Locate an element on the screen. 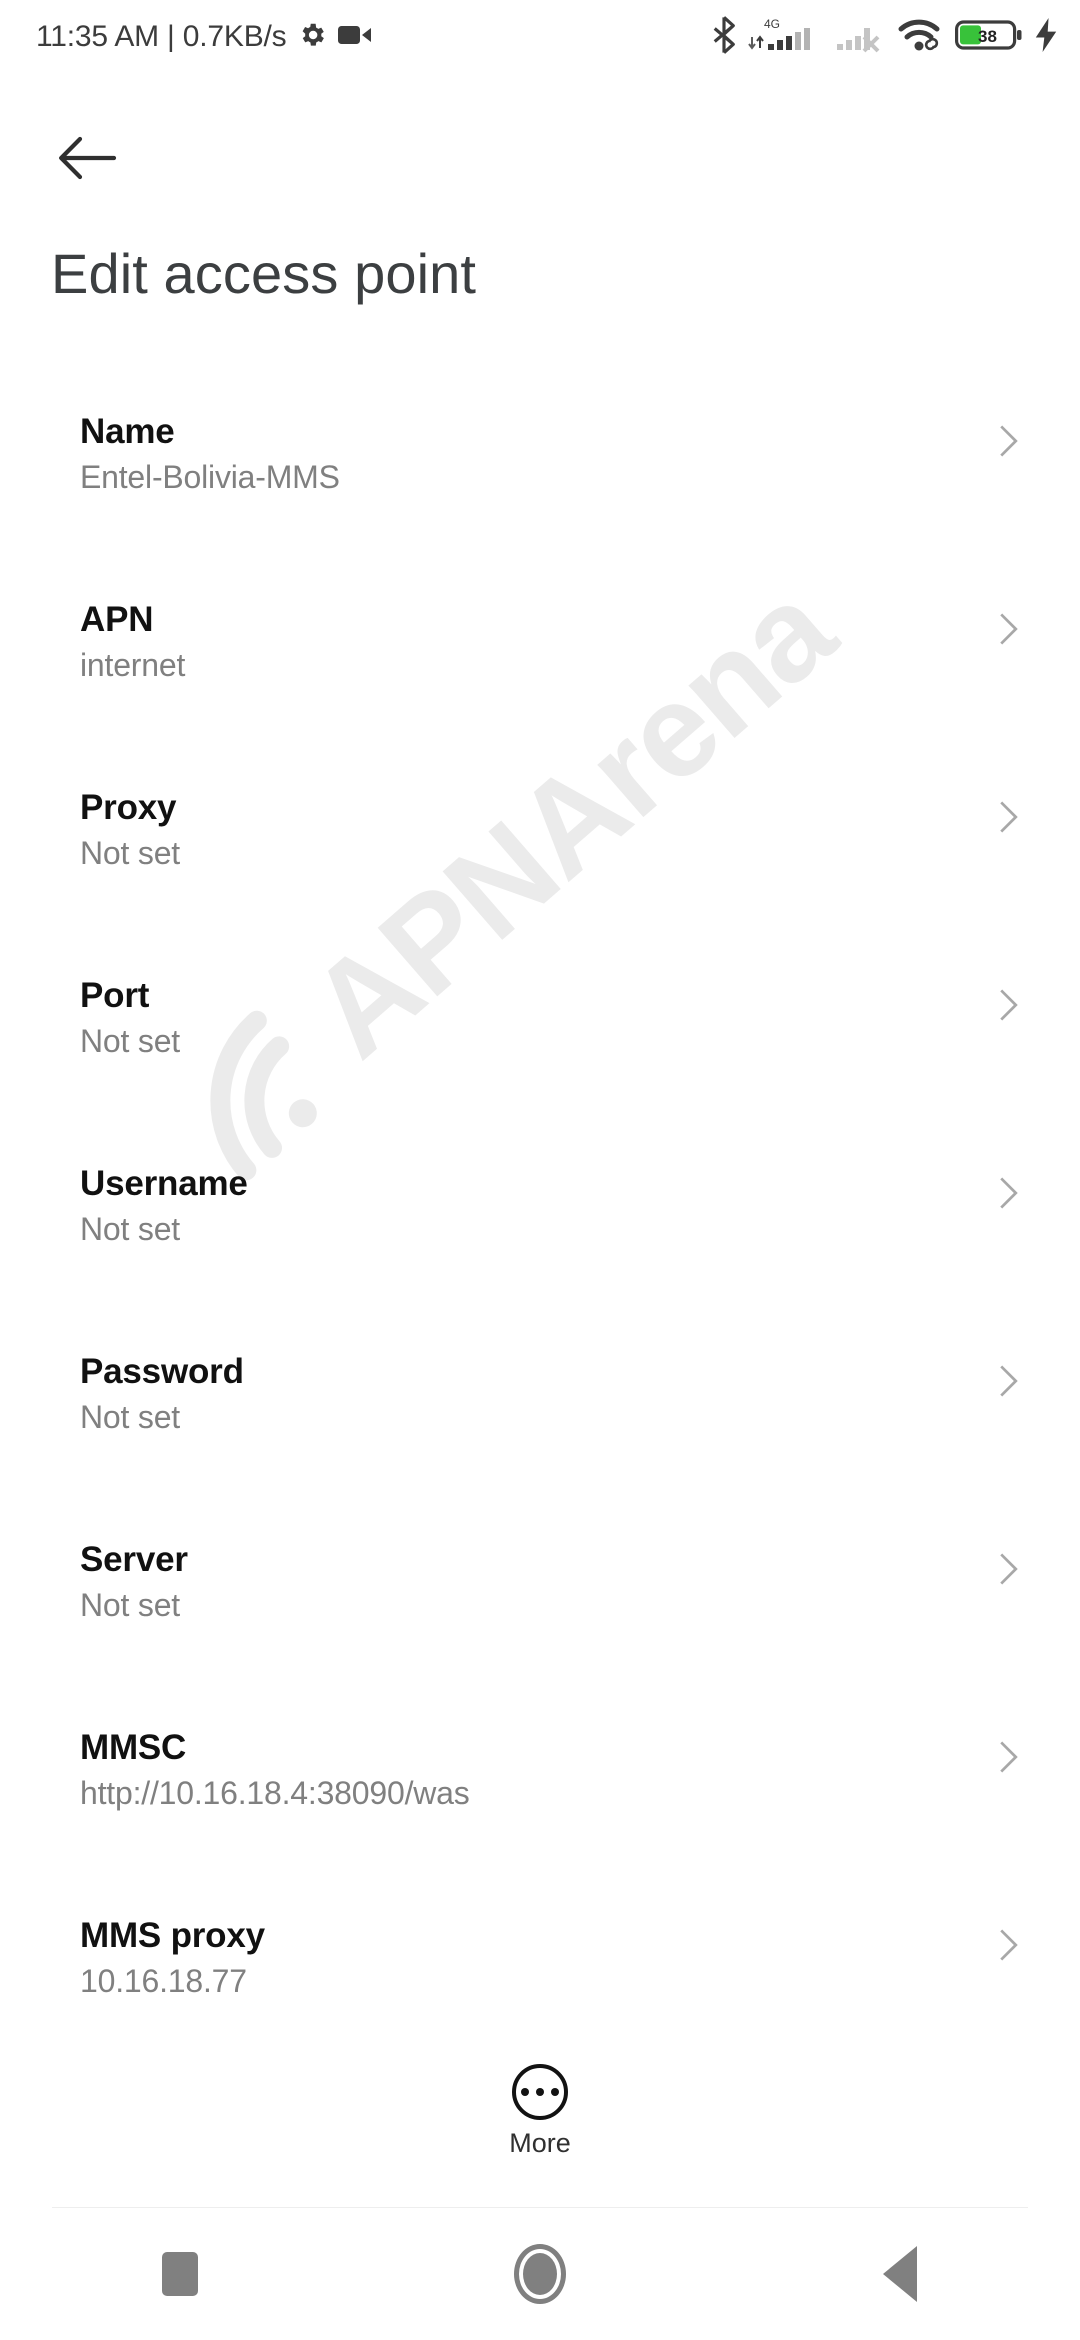 Image resolution: width=1080 pixels, height=2340 pixels. status-bar-right: 4G 38 is located at coordinates (884, 37).